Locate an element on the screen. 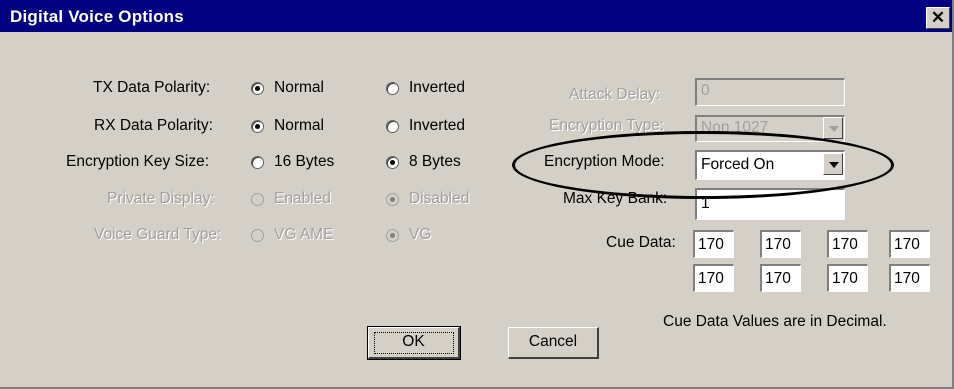 The height and width of the screenshot is (389, 954). max-key-bank-label: Max Key Bank: is located at coordinates (615, 198).